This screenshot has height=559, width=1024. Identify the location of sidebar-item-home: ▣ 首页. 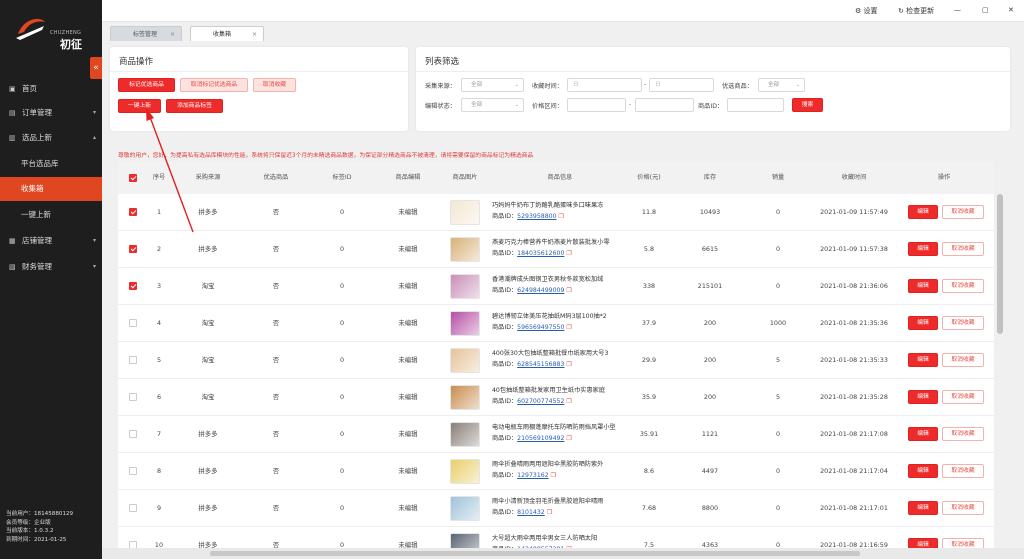
(51, 89).